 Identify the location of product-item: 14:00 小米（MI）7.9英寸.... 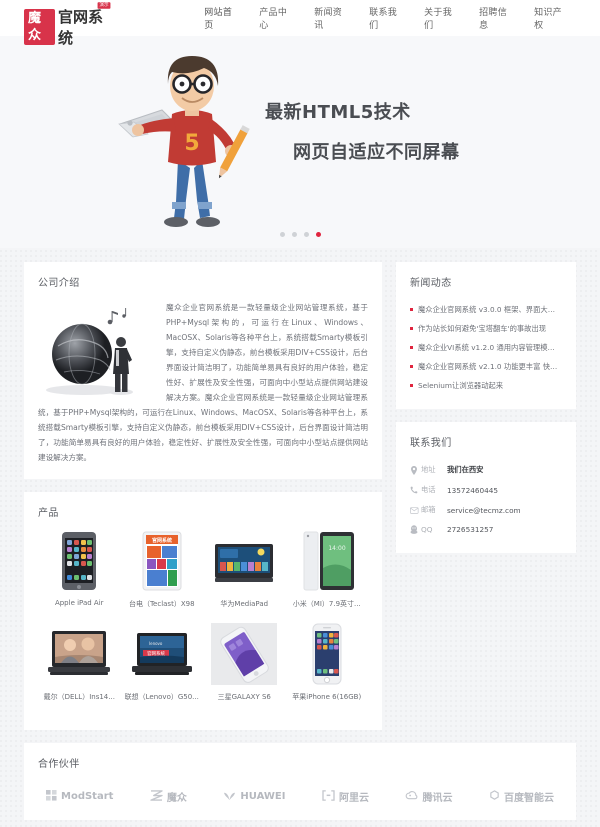
(327, 569).